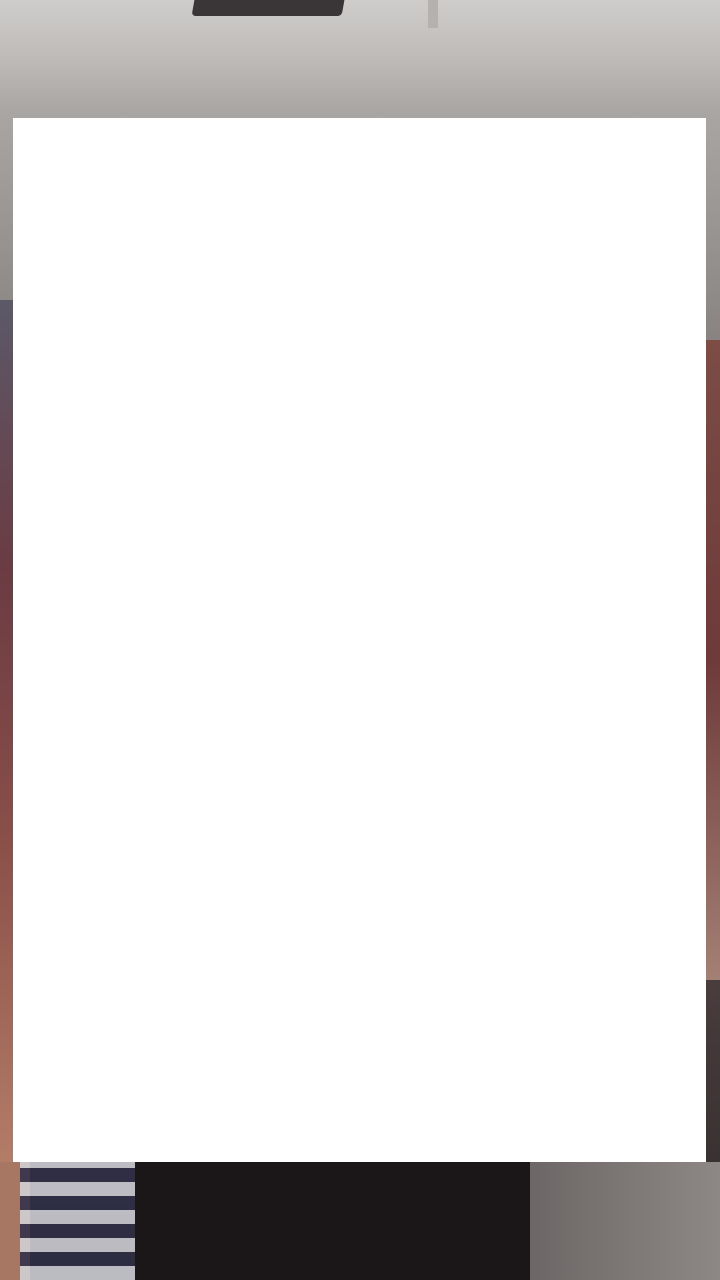 This screenshot has width=720, height=1280. Describe the element at coordinates (80, 1221) in the screenshot. I see `background-plaid-shirt` at that location.